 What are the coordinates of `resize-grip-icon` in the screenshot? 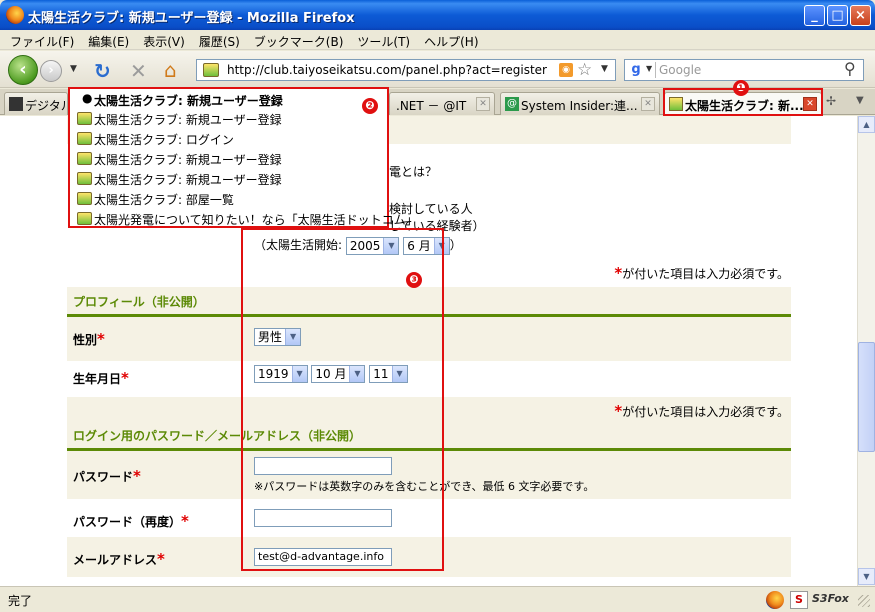 It's located at (864, 601).